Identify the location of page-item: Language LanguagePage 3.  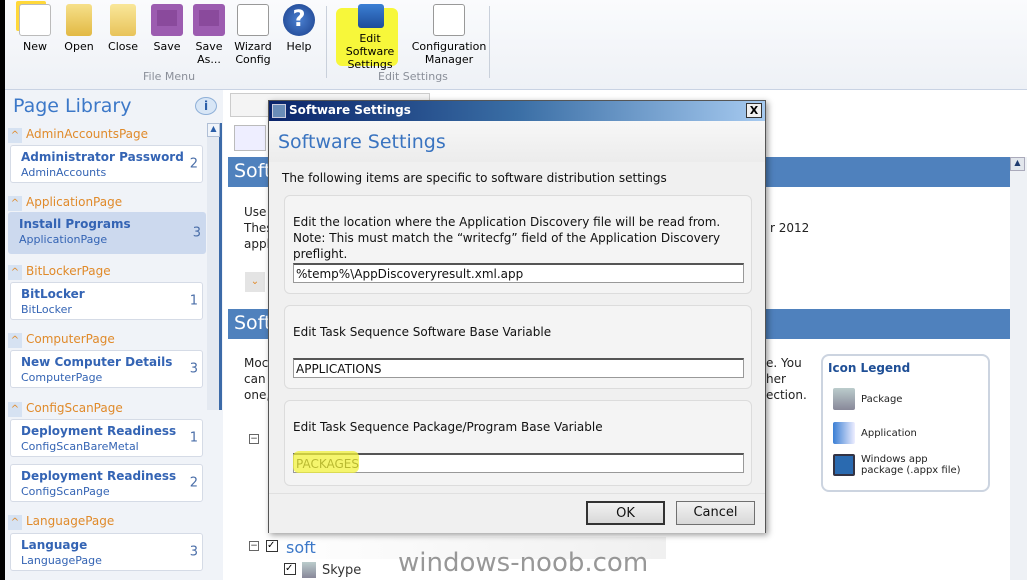
(106, 552).